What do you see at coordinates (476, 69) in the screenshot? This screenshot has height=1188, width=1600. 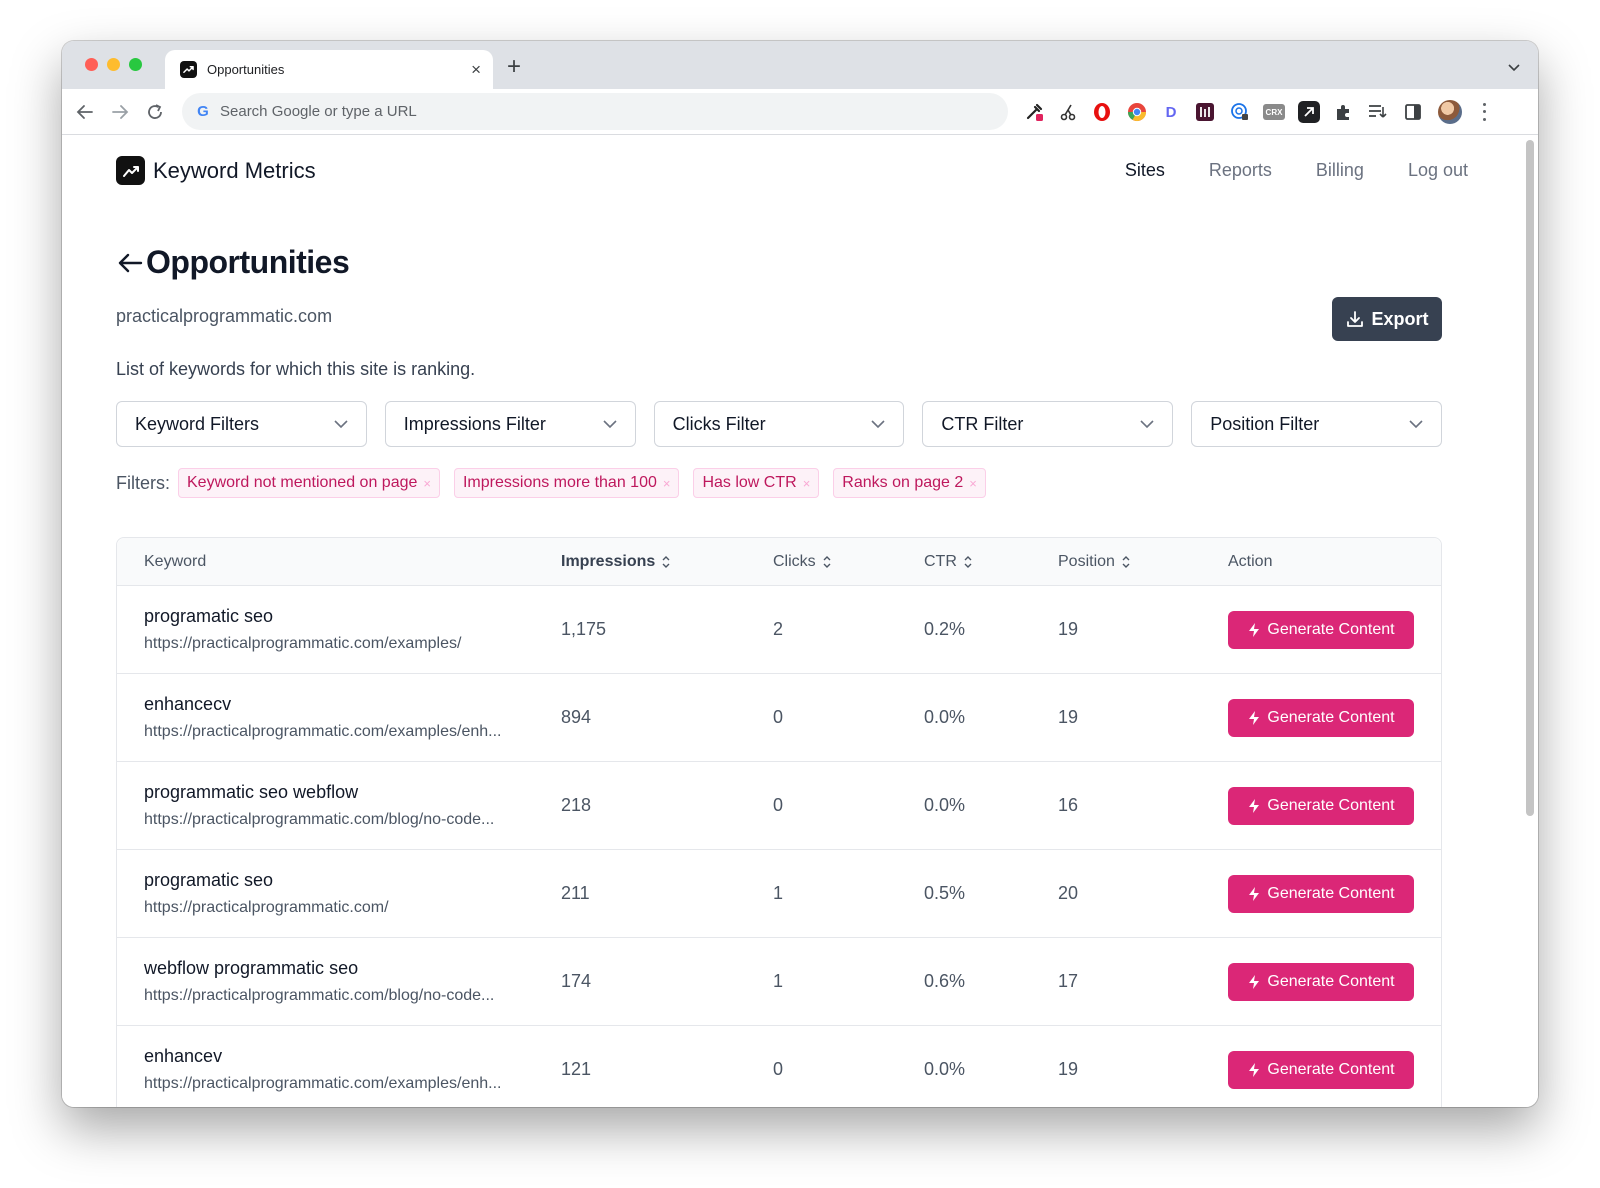 I see `close-tab-icon: ×` at bounding box center [476, 69].